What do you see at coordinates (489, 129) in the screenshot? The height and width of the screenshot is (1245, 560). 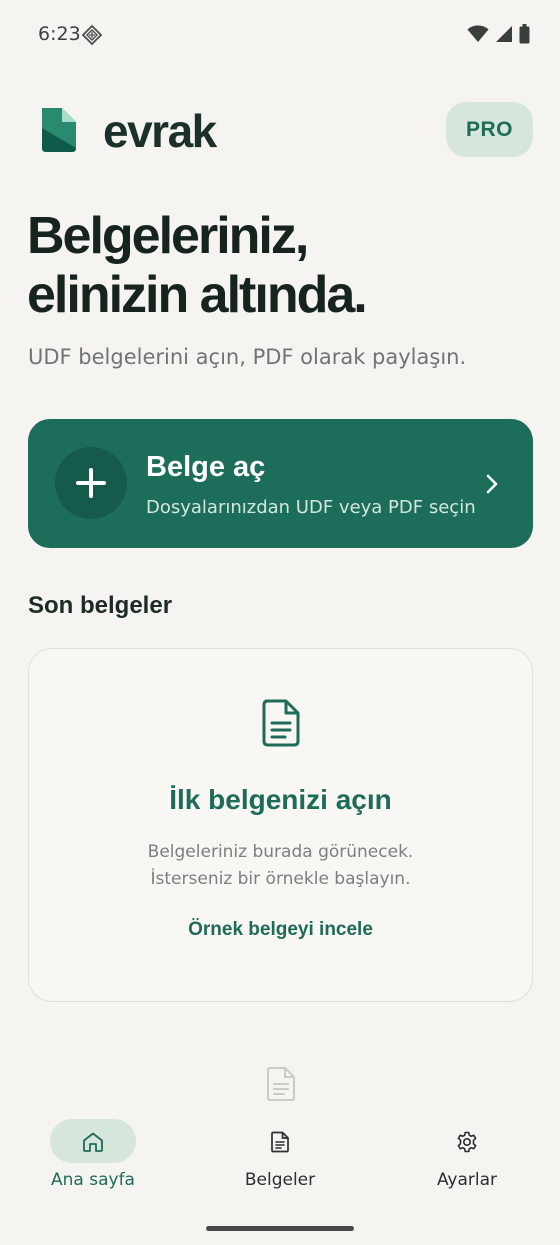 I see `pro-button: PRO` at bounding box center [489, 129].